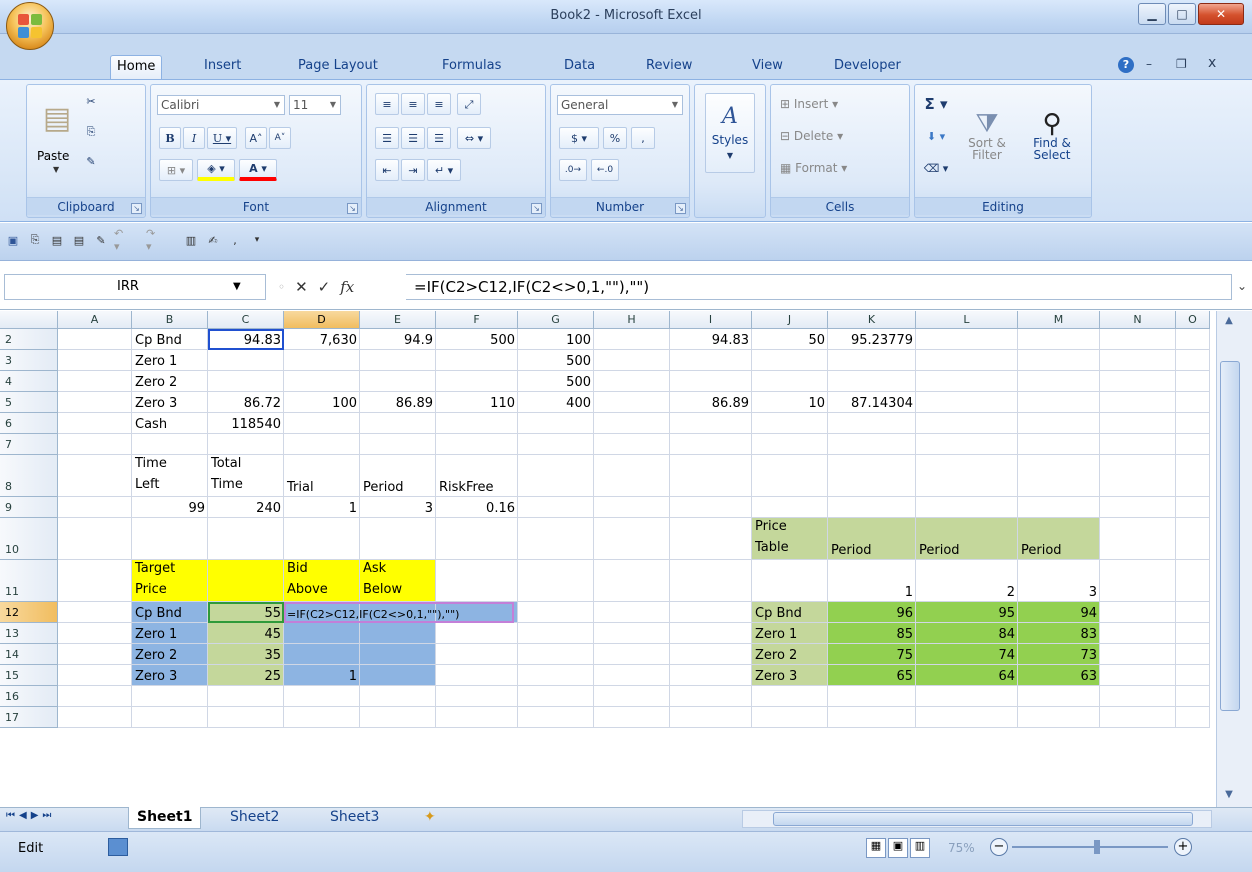 This screenshot has height=872, width=1252. Describe the element at coordinates (387, 104) in the screenshot. I see `align-top-icon: ≡` at that location.